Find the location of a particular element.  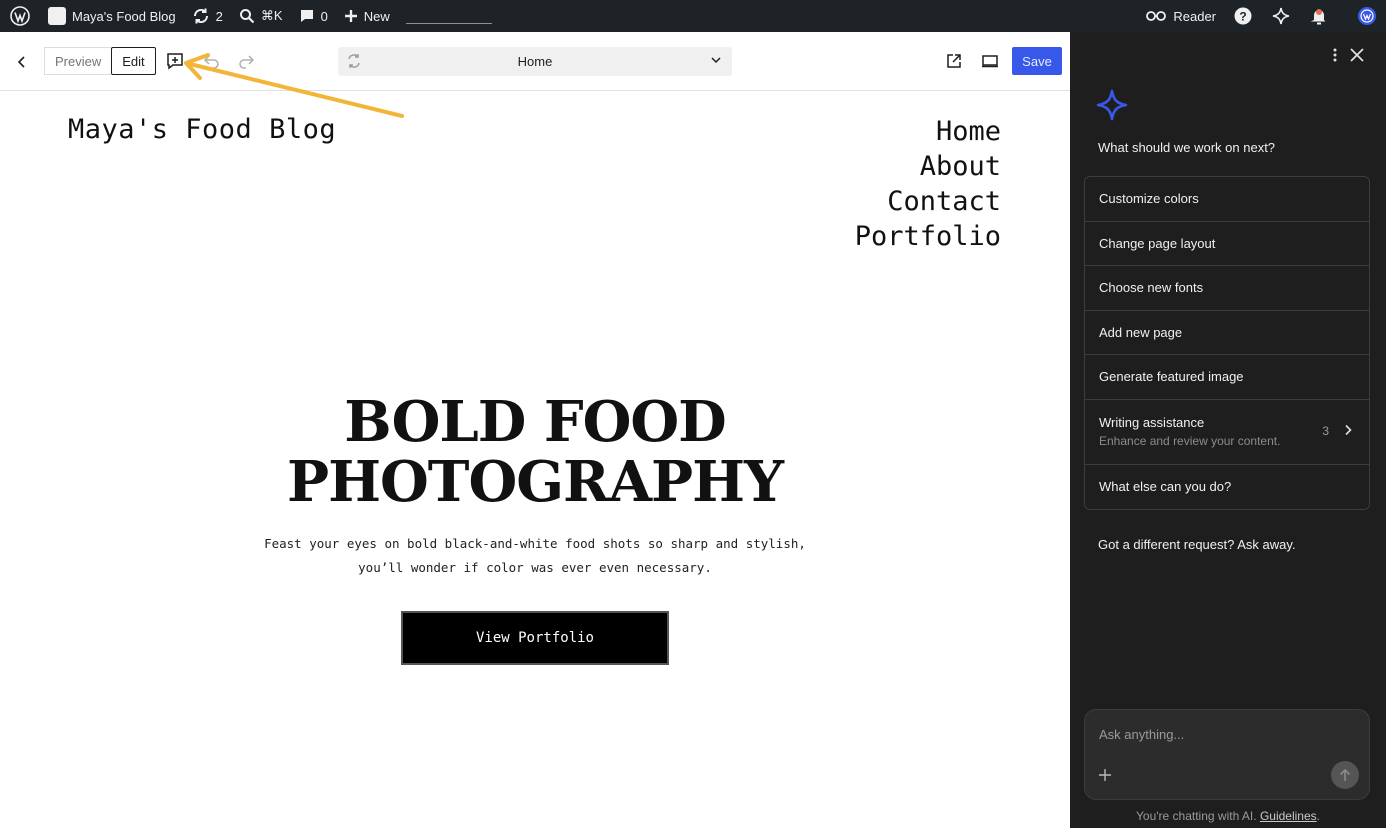

undo-button is located at coordinates (211, 61).